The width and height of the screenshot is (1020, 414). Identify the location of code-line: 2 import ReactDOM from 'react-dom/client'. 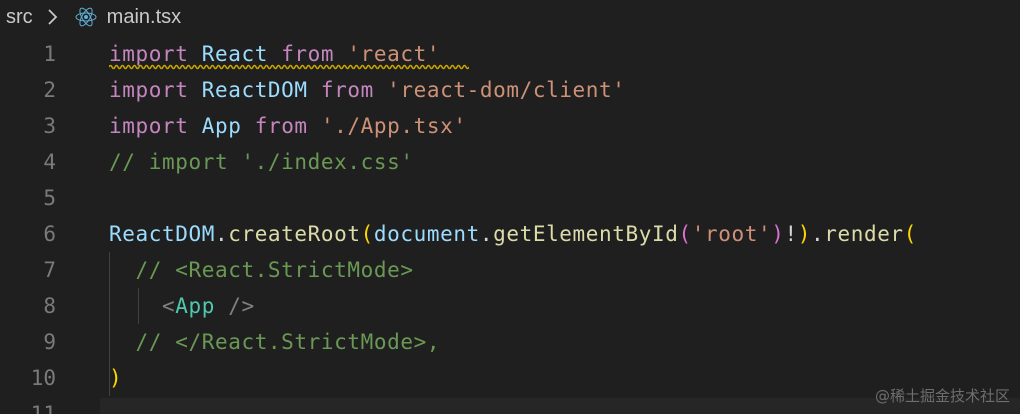
(510, 90).